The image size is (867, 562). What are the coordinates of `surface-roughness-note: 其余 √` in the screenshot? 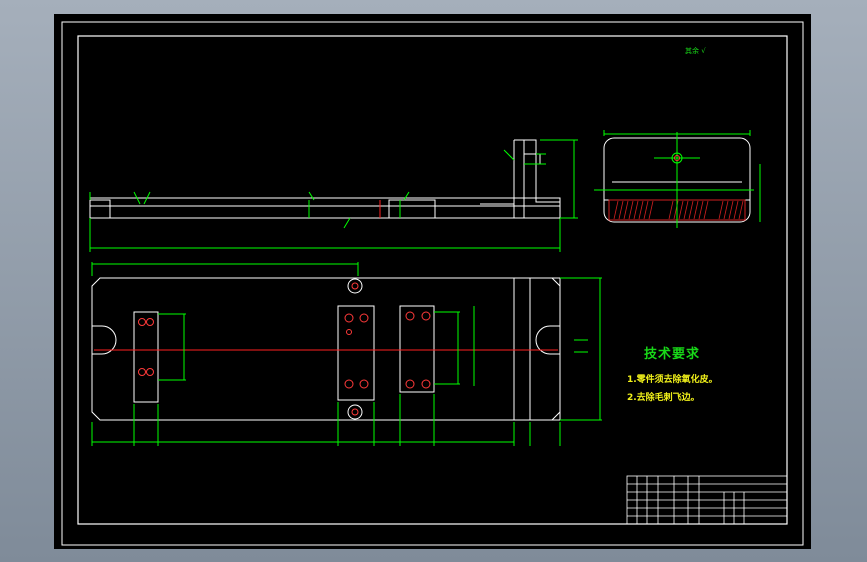 It's located at (695, 51).